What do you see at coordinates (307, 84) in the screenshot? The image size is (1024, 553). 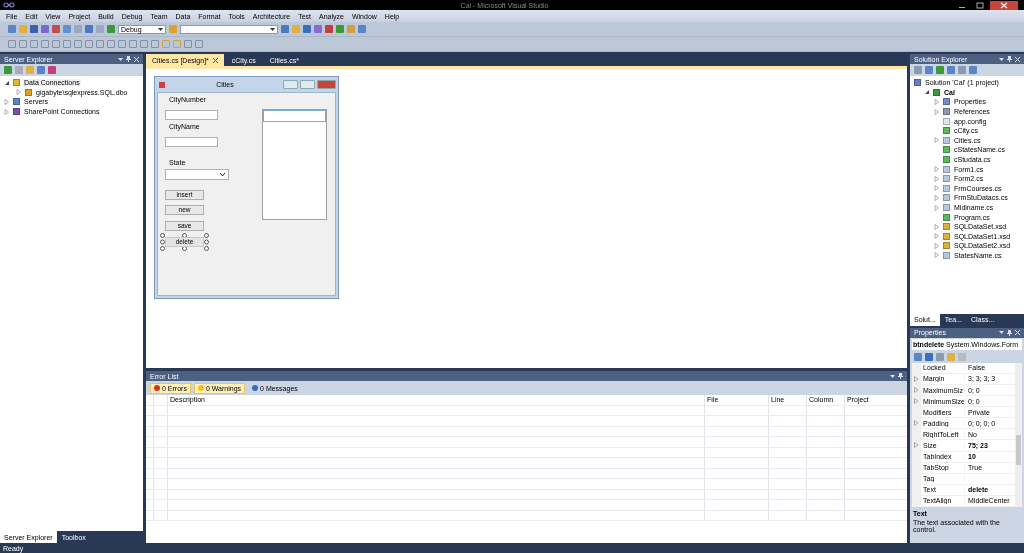 I see `maximize-icon` at bounding box center [307, 84].